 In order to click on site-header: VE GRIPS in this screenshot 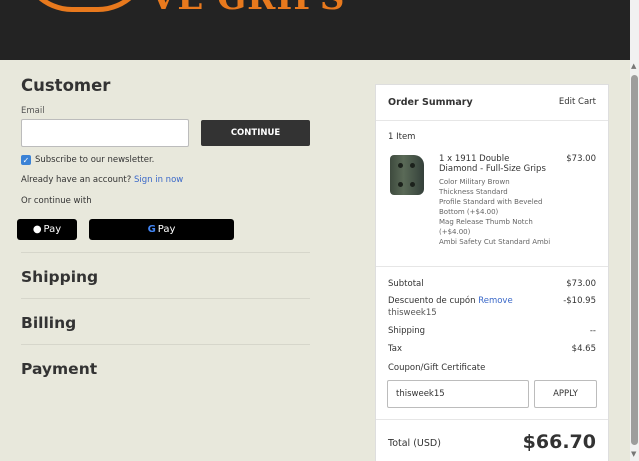, I will do `click(315, 30)`.